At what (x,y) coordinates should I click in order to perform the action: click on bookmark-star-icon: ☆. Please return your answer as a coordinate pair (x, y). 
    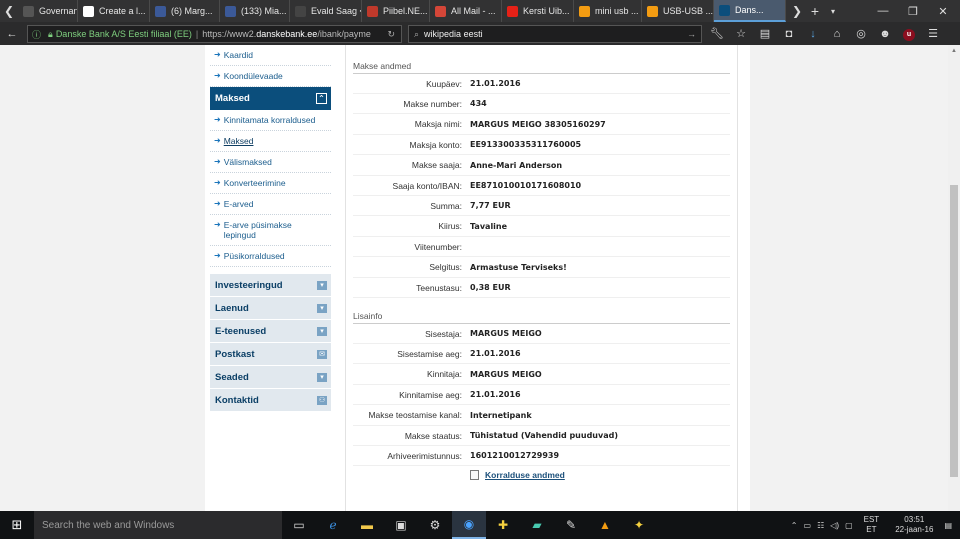
    Looking at the image, I should click on (741, 33).